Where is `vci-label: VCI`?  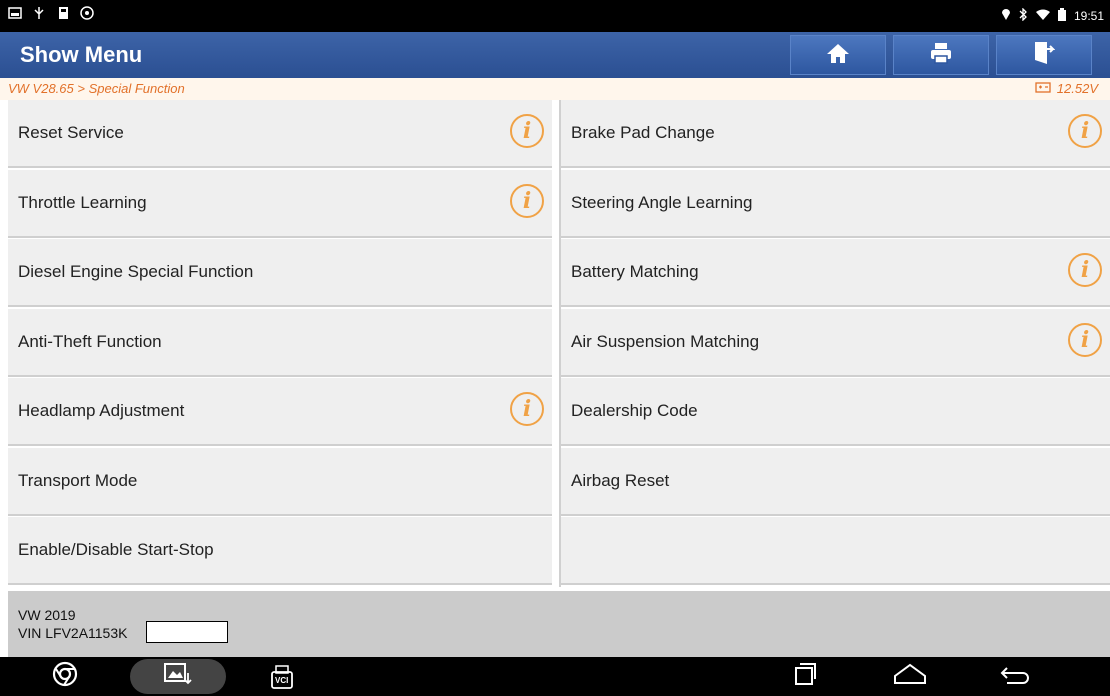 vci-label: VCI is located at coordinates (282, 680).